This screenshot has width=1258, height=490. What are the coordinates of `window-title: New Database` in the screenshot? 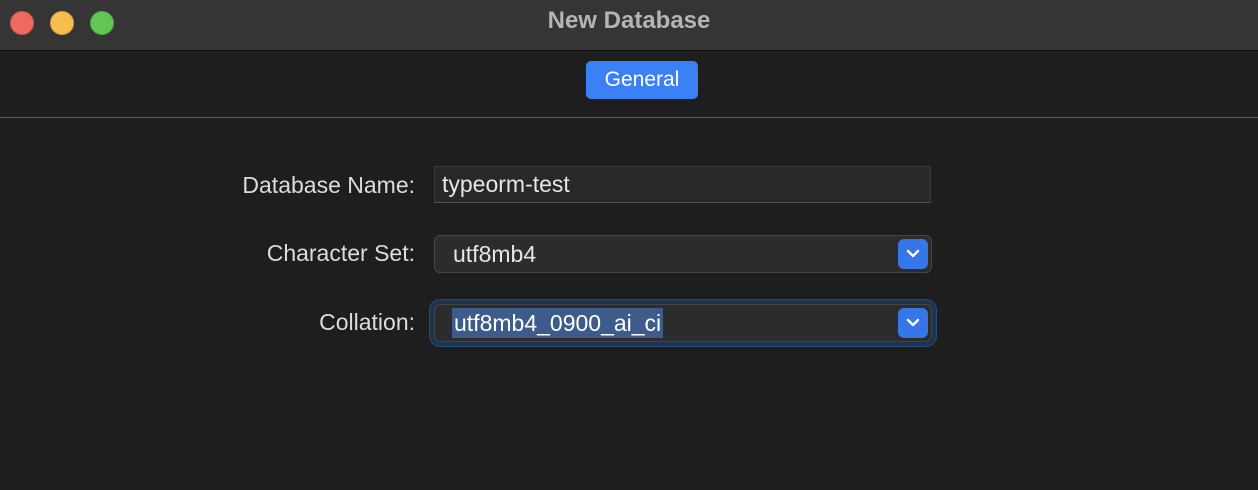 It's located at (629, 20).